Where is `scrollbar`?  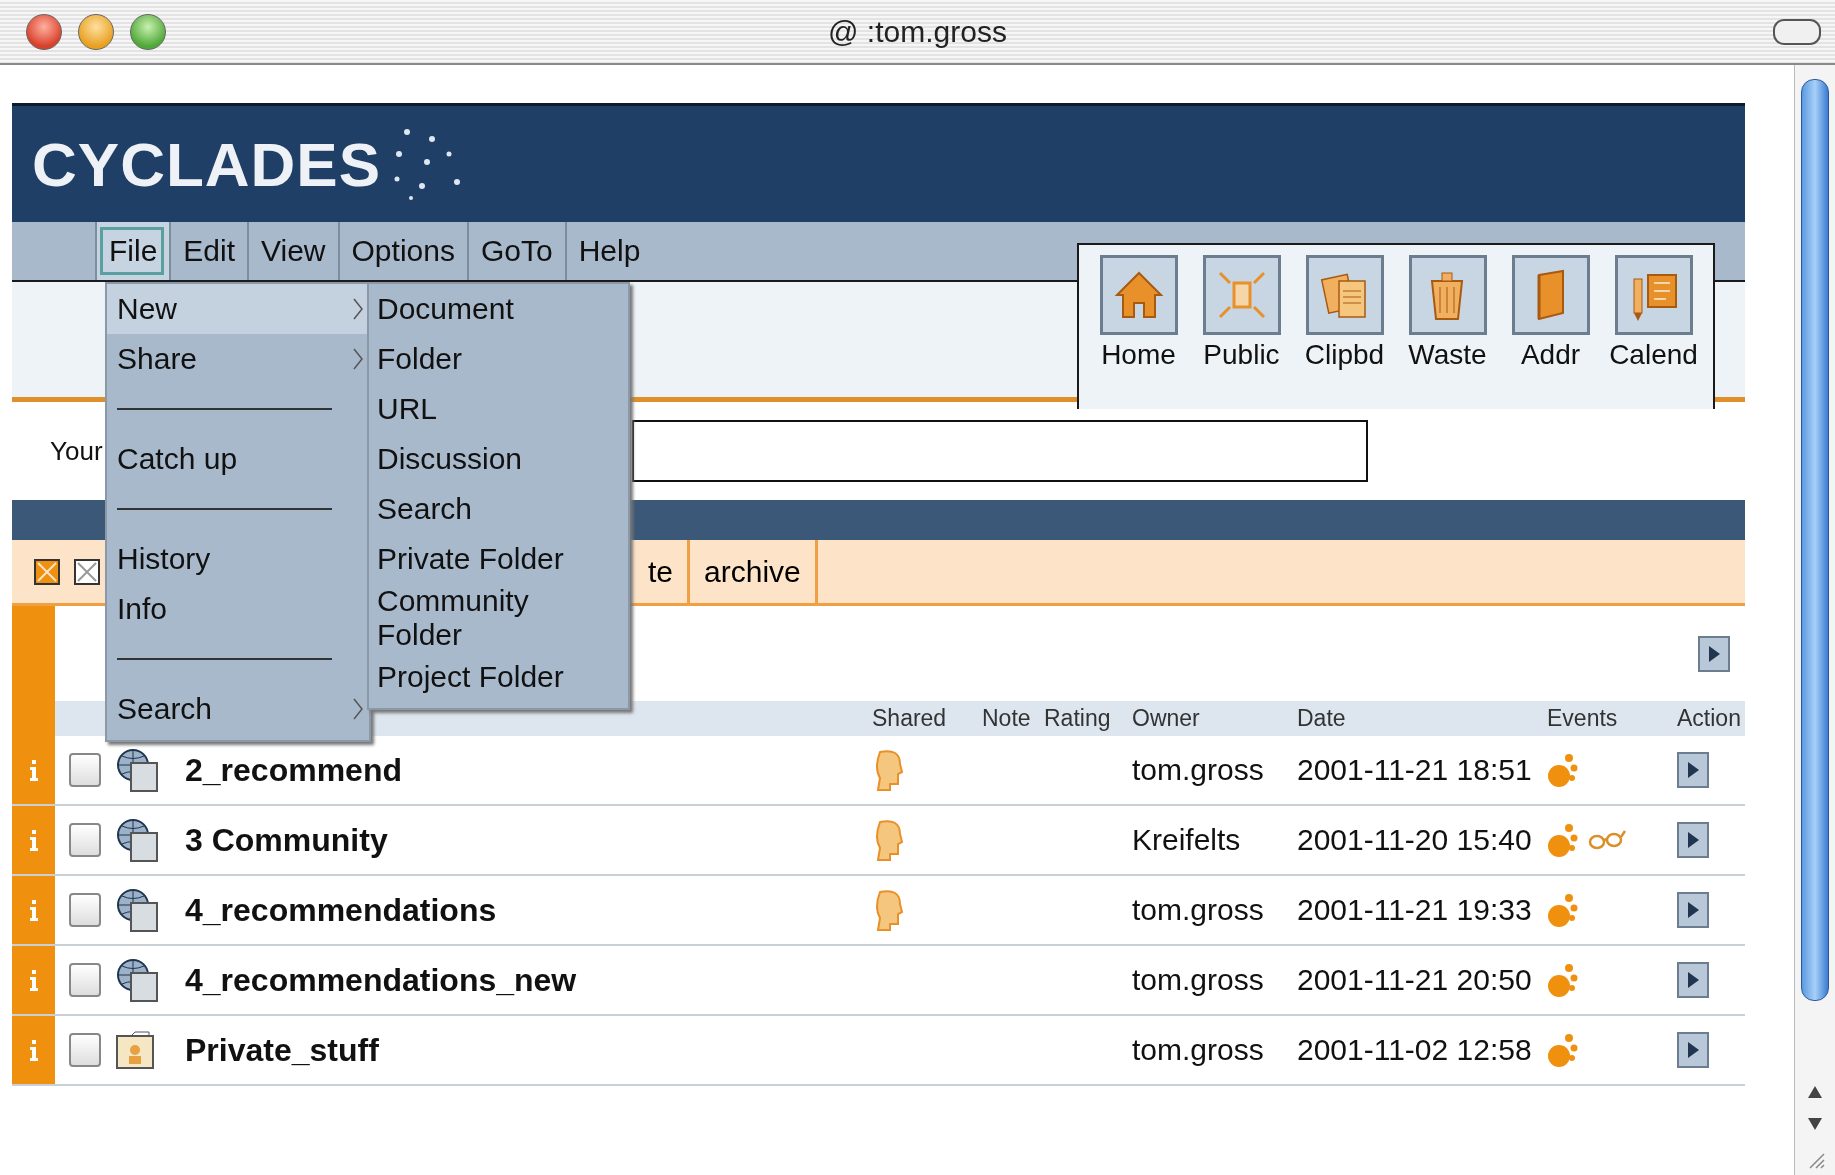 scrollbar is located at coordinates (1814, 620).